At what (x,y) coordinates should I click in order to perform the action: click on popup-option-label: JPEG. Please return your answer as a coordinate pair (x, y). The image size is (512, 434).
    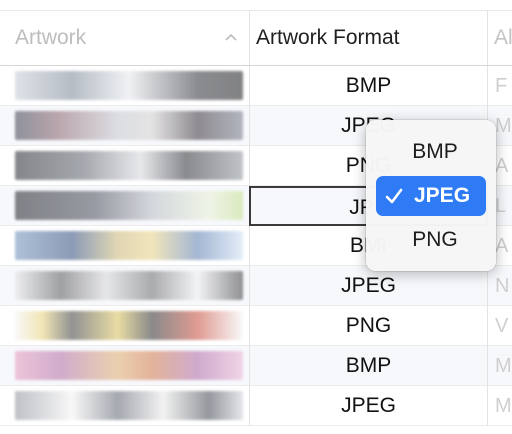
    Looking at the image, I should click on (442, 195).